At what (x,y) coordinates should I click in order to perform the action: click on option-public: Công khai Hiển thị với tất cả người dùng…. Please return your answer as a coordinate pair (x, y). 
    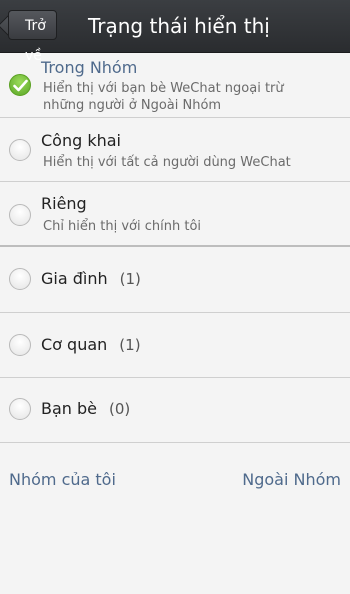
    Looking at the image, I should click on (175, 150).